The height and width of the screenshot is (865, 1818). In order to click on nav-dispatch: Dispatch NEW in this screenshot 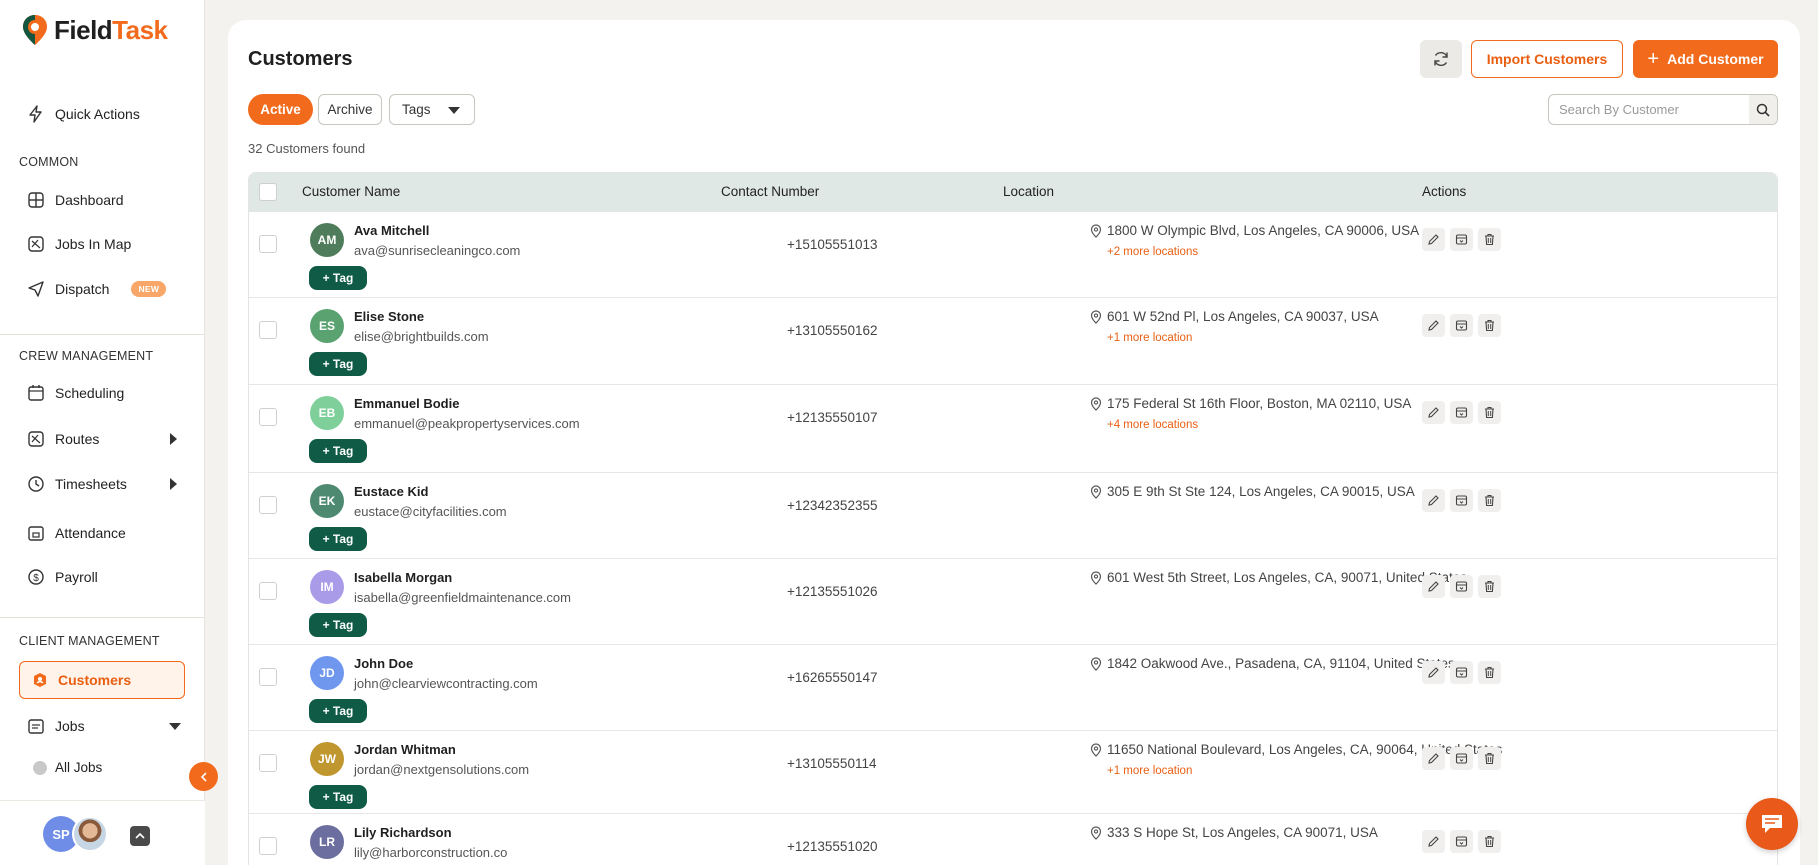, I will do `click(97, 289)`.